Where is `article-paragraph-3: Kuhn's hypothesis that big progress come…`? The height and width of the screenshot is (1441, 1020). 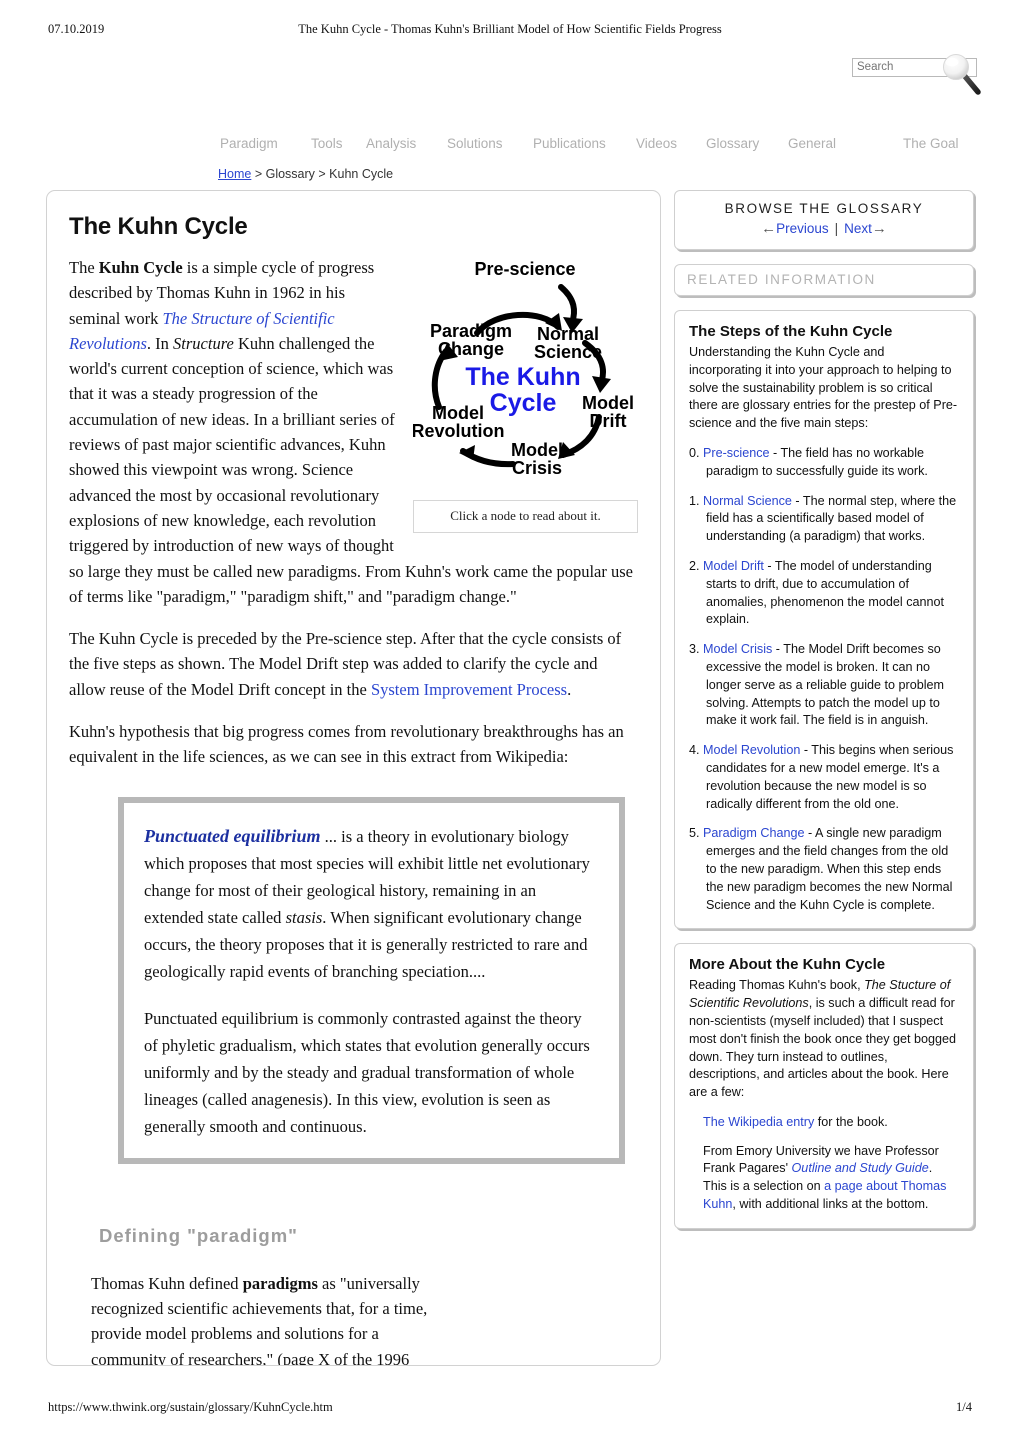
article-paragraph-3: Kuhn's hypothesis that big progress come… is located at coordinates (346, 744).